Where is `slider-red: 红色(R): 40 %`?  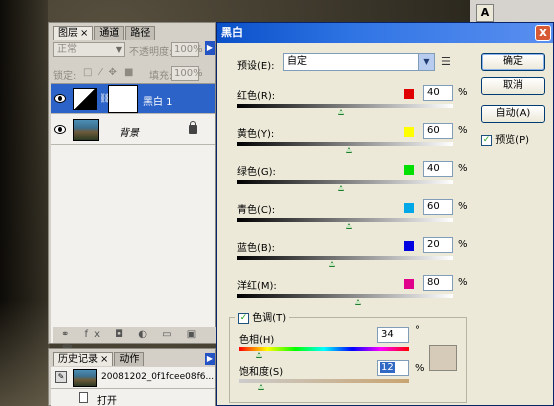
slider-red: 红色(R): 40 % is located at coordinates (352, 105).